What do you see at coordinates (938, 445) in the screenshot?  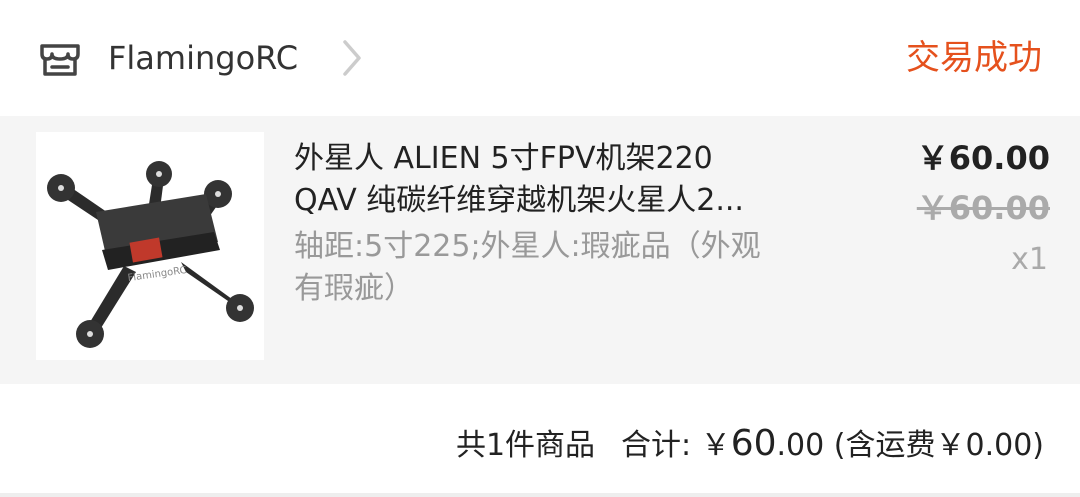 I see `shipping-info: (含运费￥0.00)` at bounding box center [938, 445].